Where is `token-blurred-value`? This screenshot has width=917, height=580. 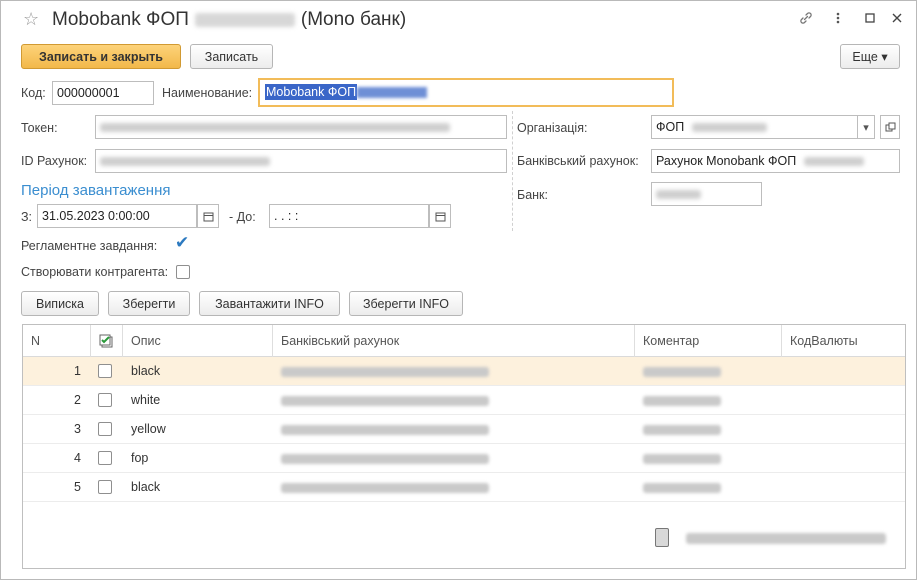
token-blurred-value is located at coordinates (275, 128).